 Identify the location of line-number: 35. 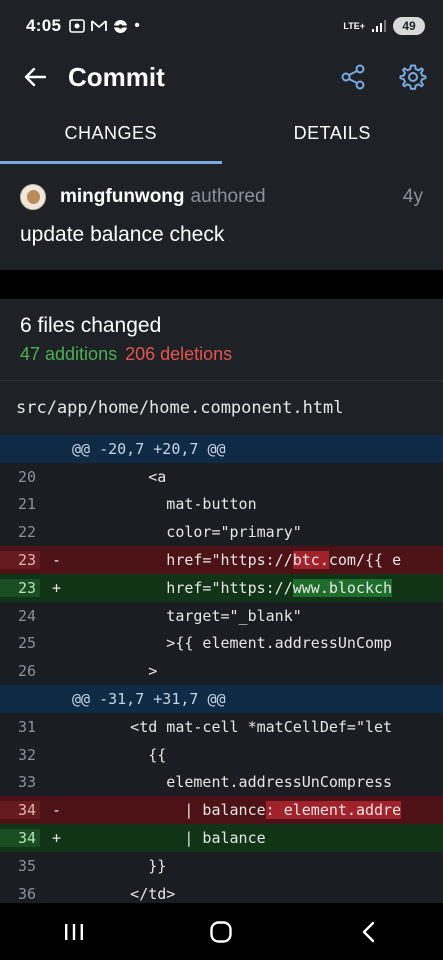
(27, 865).